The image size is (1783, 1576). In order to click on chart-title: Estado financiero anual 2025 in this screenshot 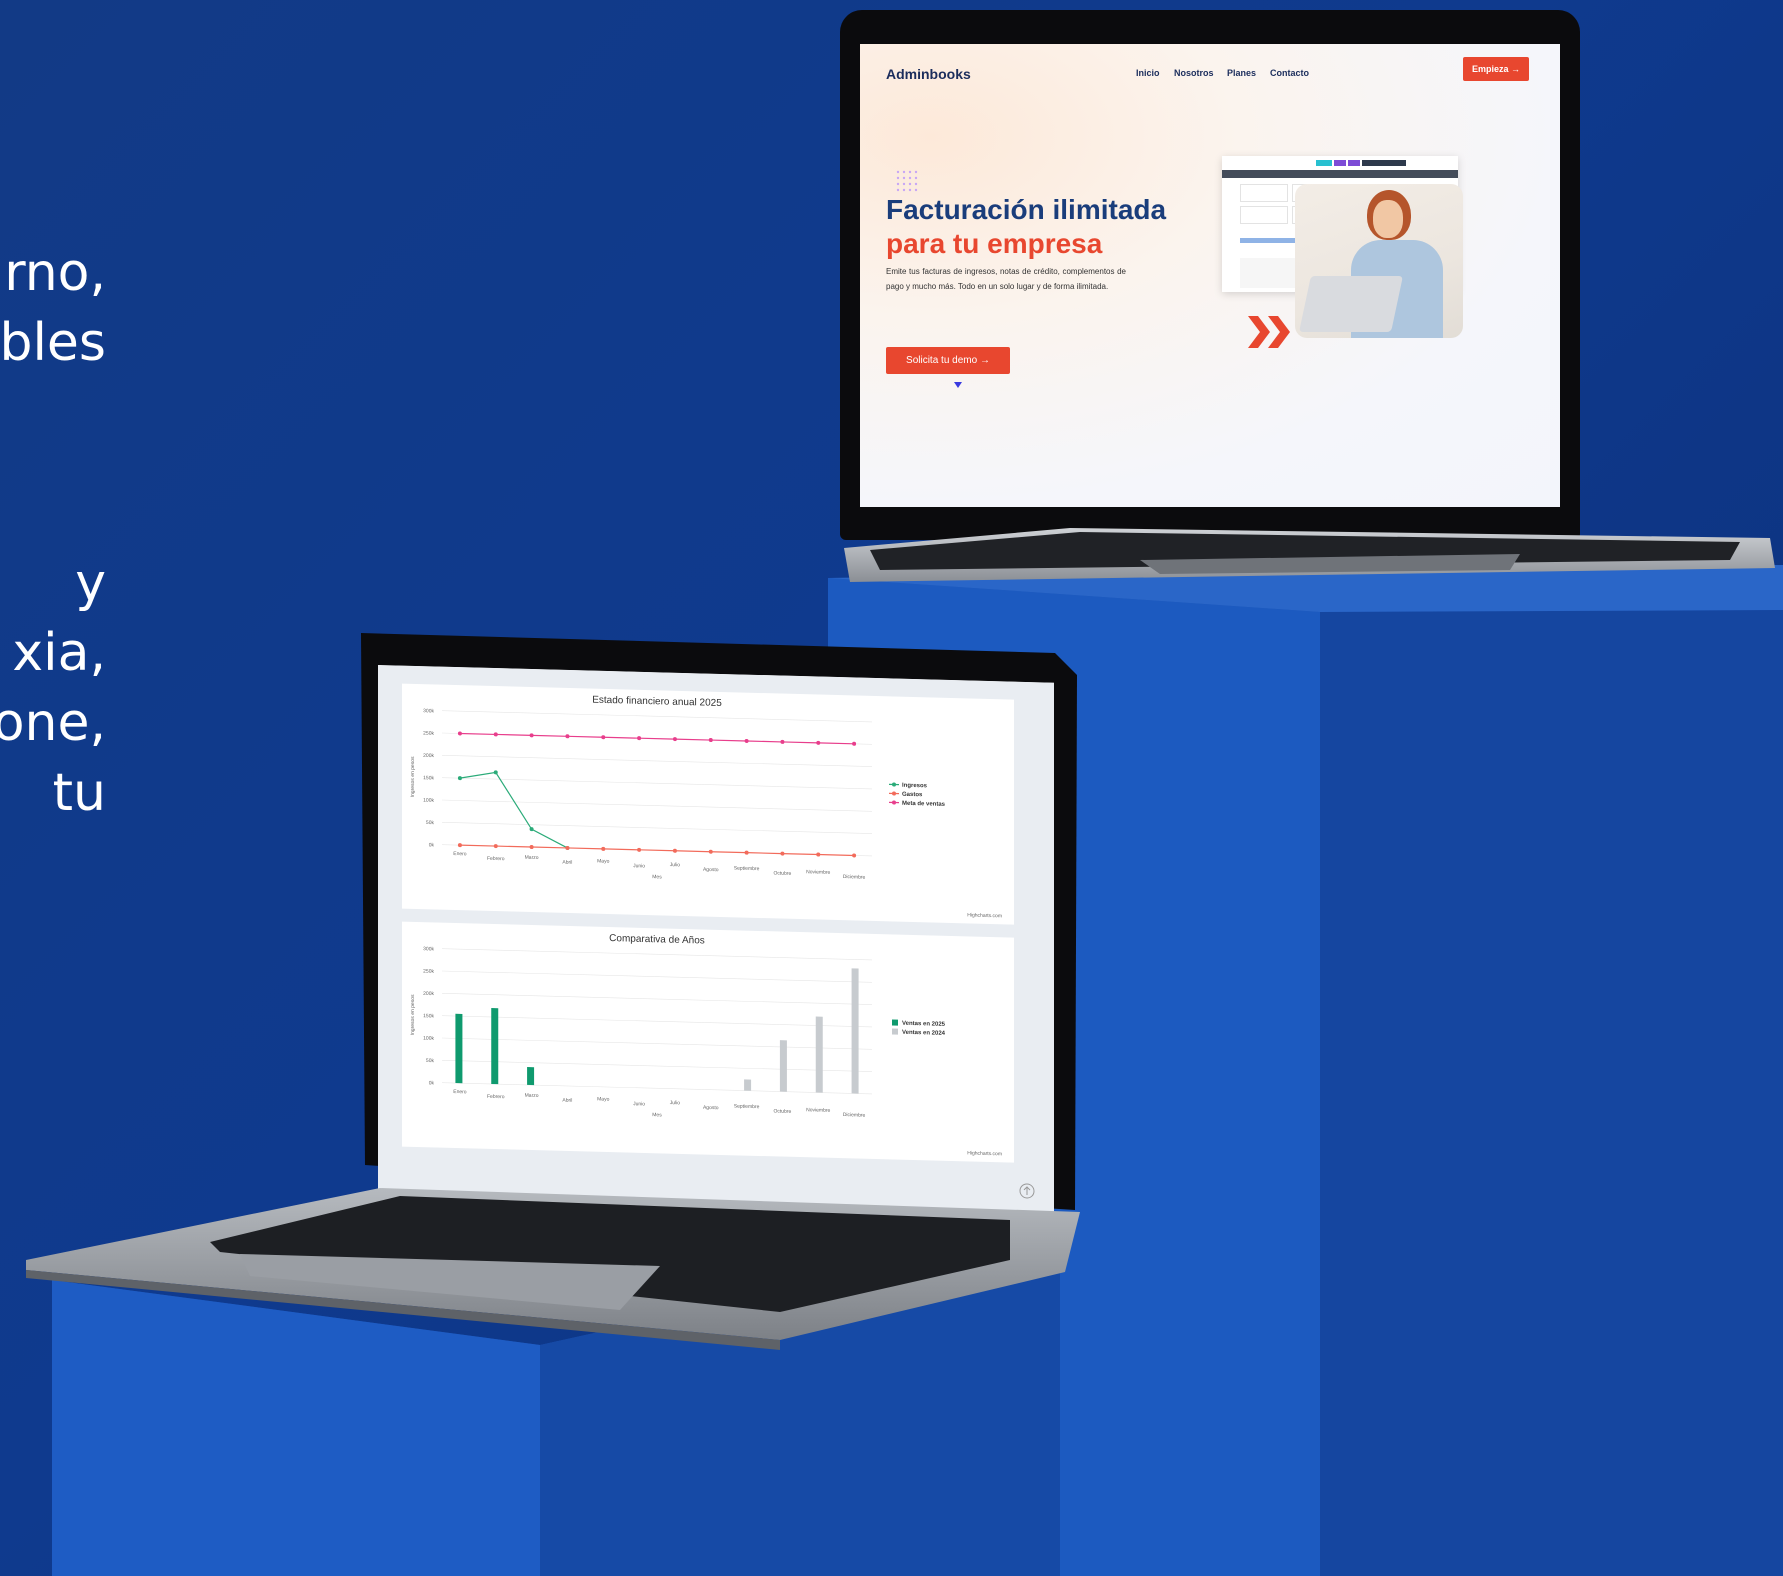, I will do `click(657, 702)`.